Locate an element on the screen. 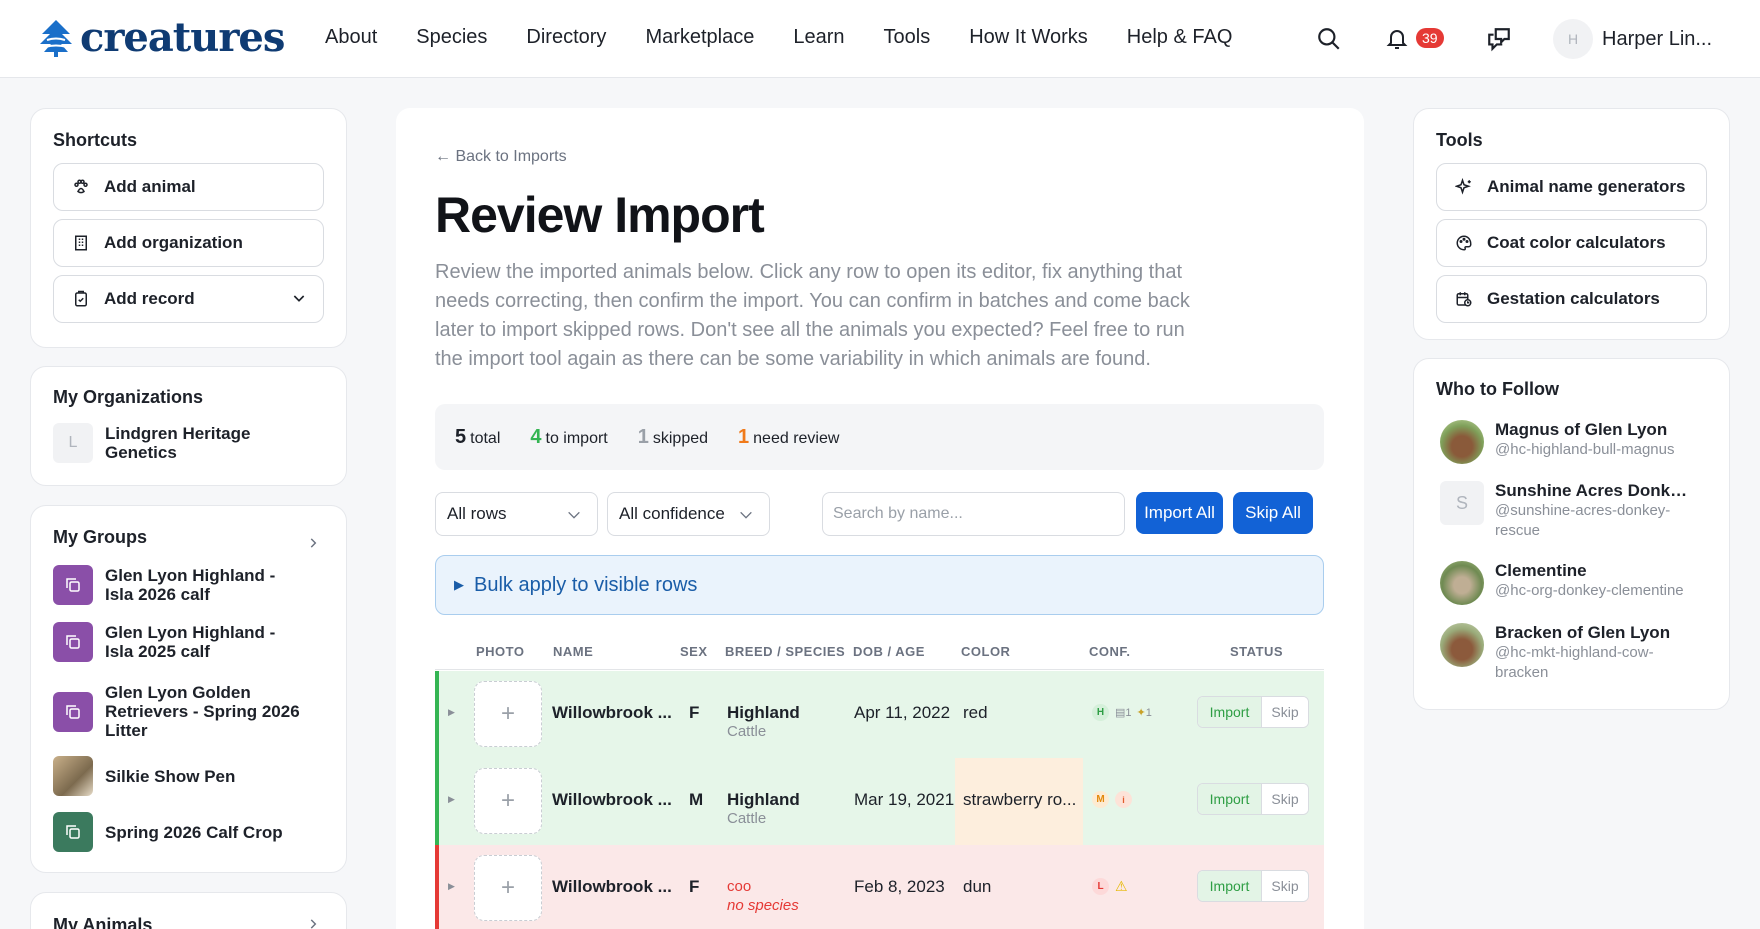  animal-species: no species is located at coordinates (763, 905).